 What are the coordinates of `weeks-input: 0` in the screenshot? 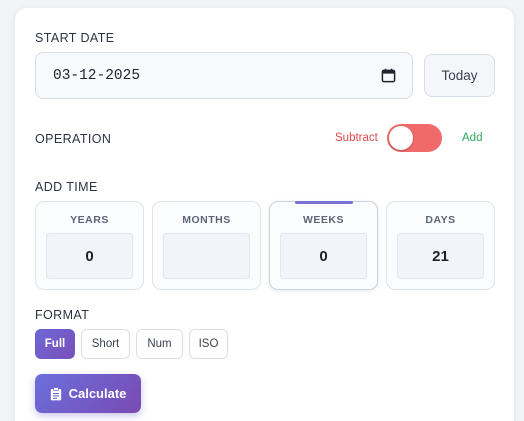 It's located at (323, 256).